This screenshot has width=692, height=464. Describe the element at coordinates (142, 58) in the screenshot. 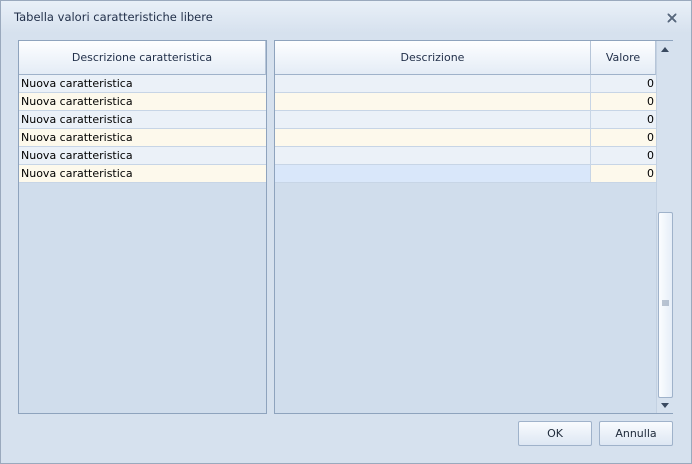

I see `column-header-descrizione-caratteristica: Descrizione caratteristica` at that location.